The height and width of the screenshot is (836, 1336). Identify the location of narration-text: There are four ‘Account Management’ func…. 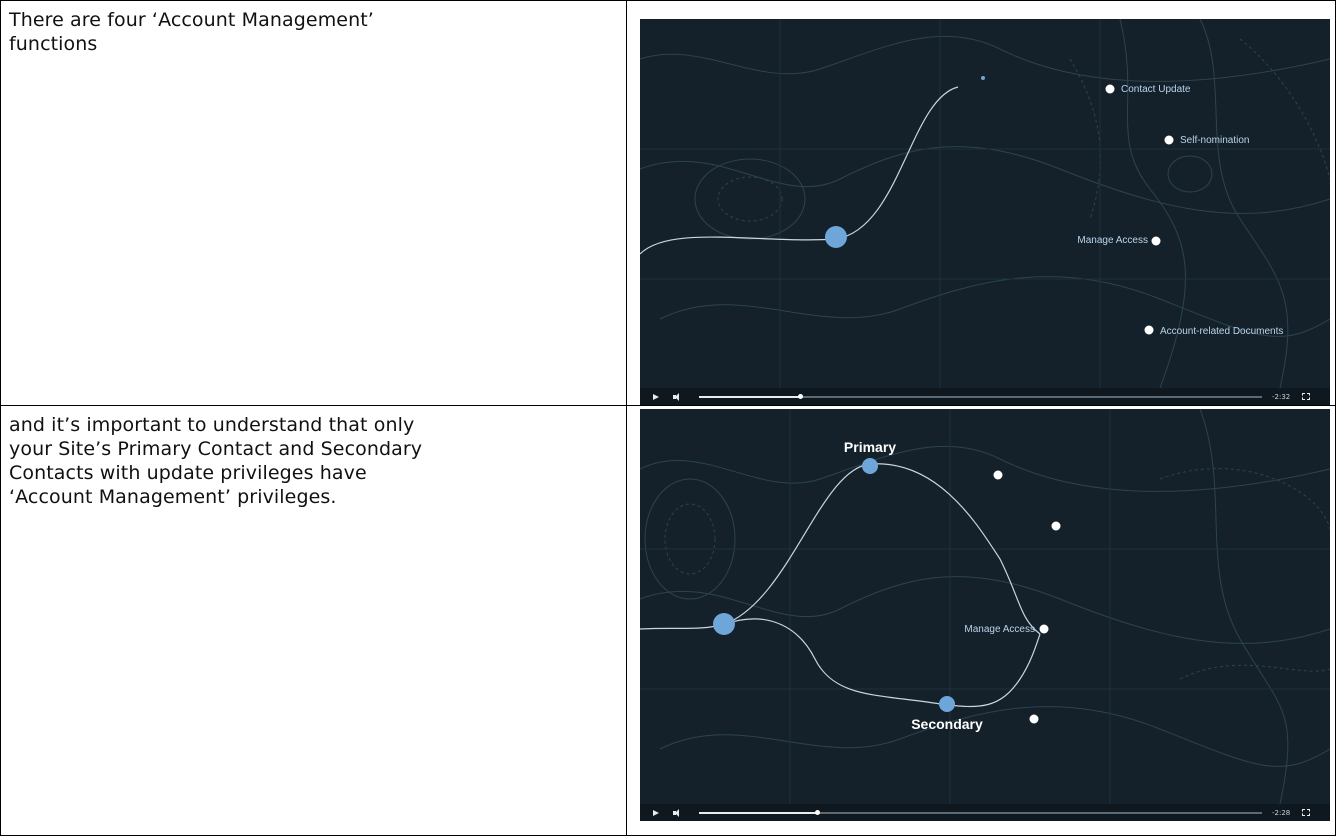
(191, 32).